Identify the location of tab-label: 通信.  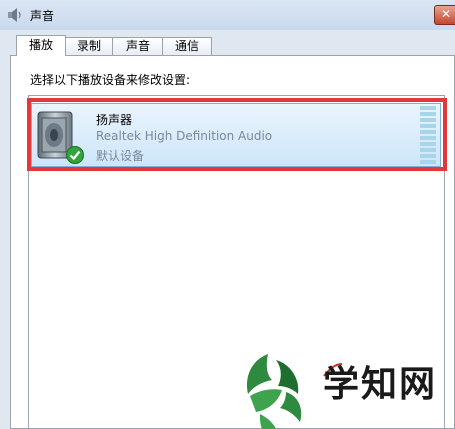
(186, 46).